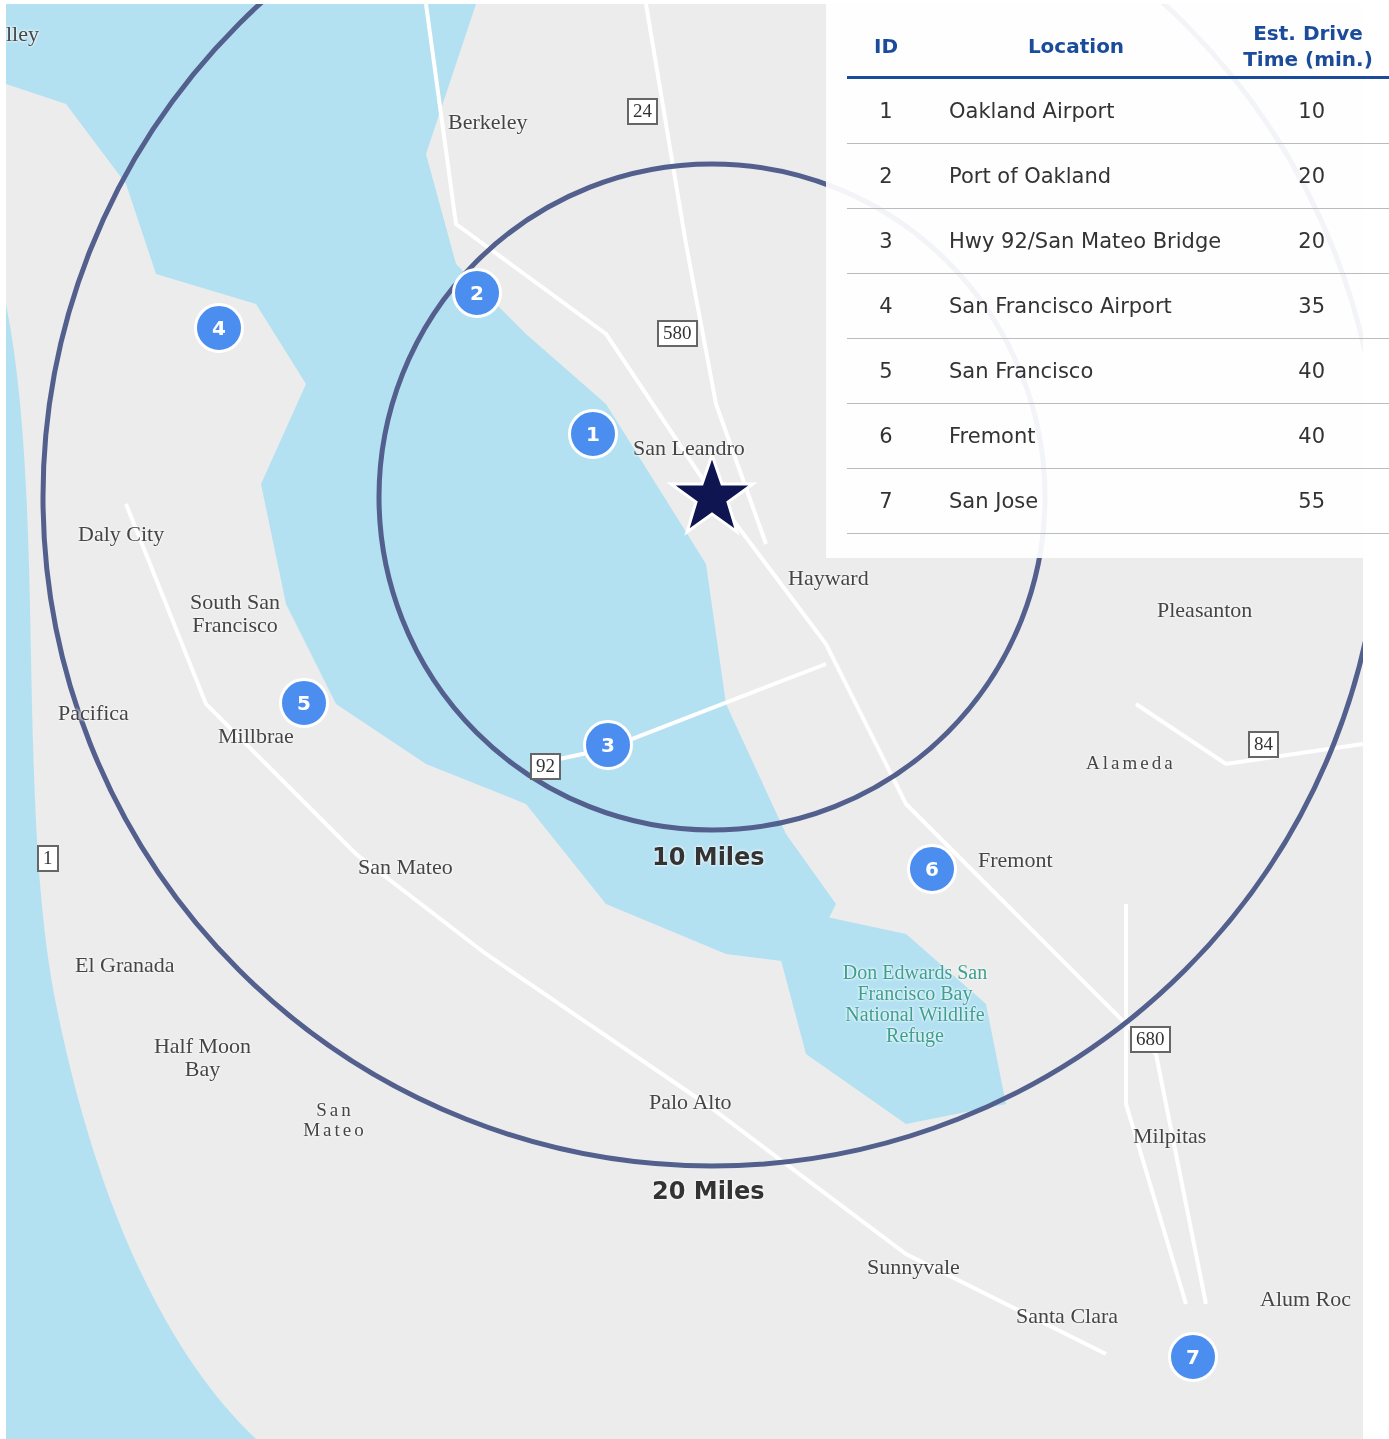  What do you see at coordinates (1308, 110) in the screenshot?
I see `table-cell: 10` at bounding box center [1308, 110].